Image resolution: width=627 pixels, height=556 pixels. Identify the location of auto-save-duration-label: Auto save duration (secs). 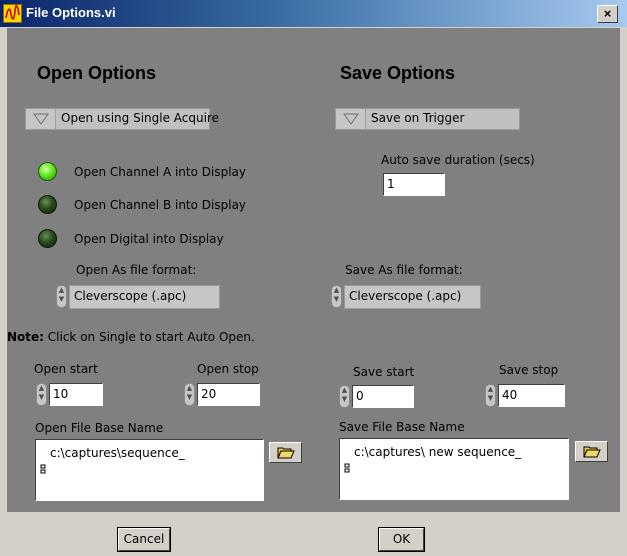
(458, 160).